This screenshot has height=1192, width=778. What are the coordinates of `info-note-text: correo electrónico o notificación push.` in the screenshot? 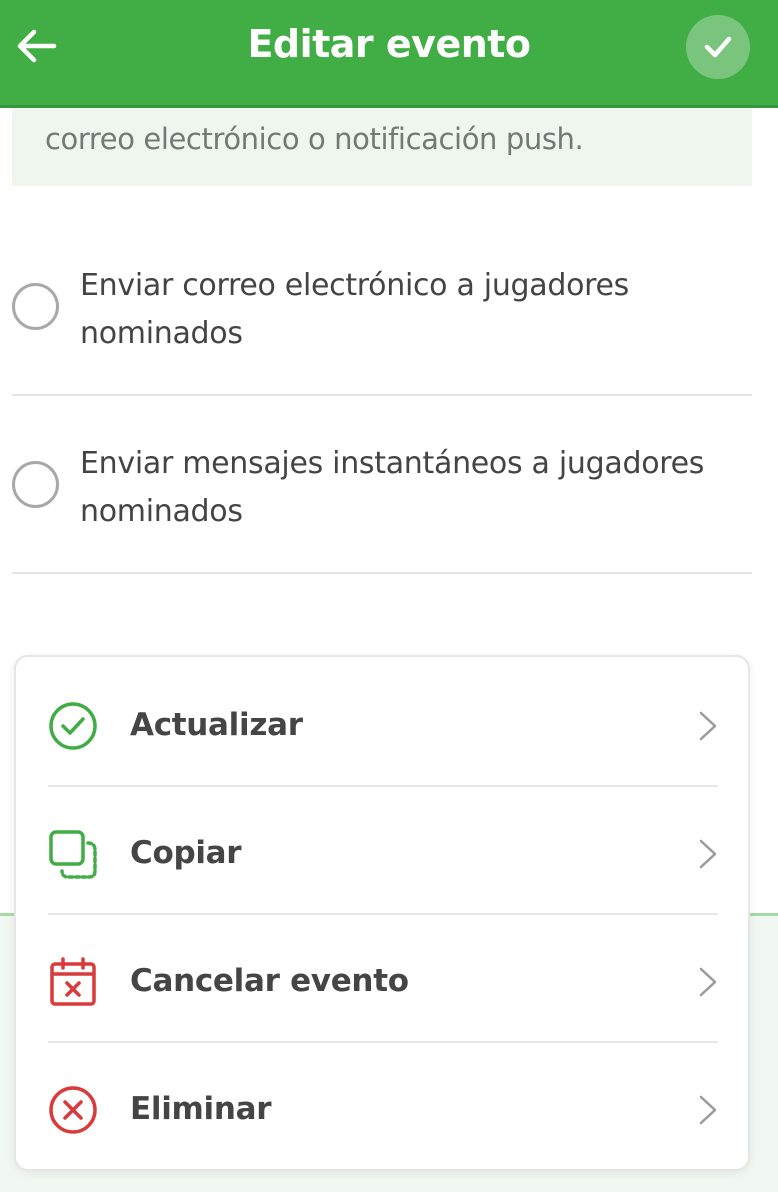 It's located at (314, 139).